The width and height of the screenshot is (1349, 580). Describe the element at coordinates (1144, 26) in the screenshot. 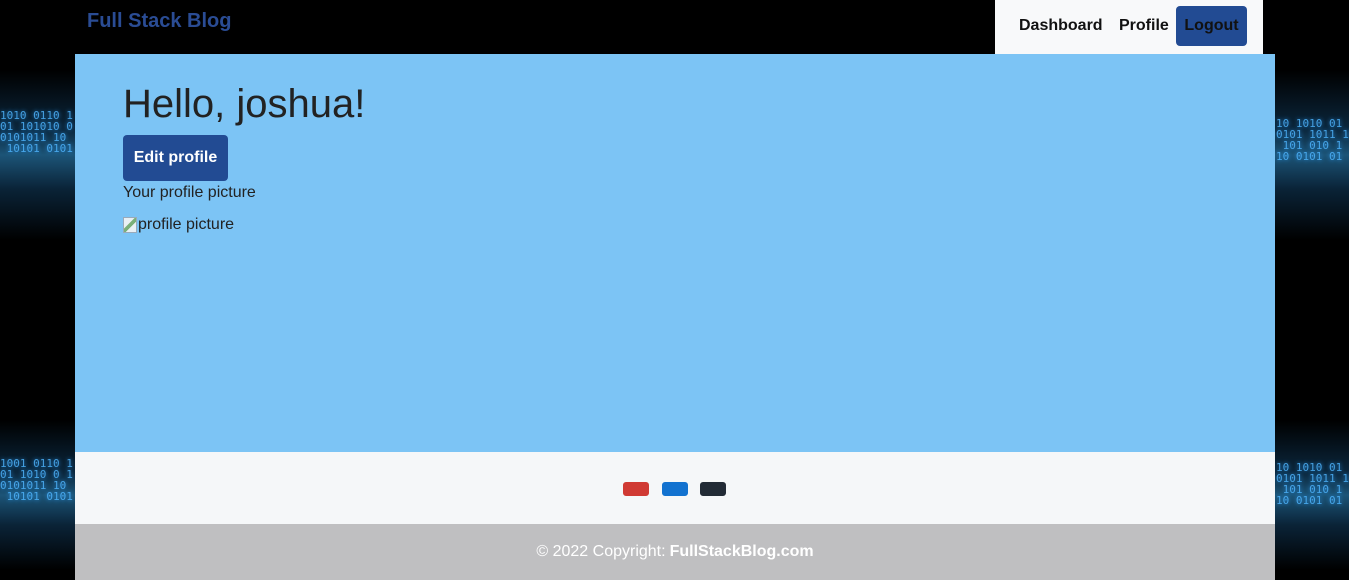

I see `nav-profile-link: Profile` at that location.